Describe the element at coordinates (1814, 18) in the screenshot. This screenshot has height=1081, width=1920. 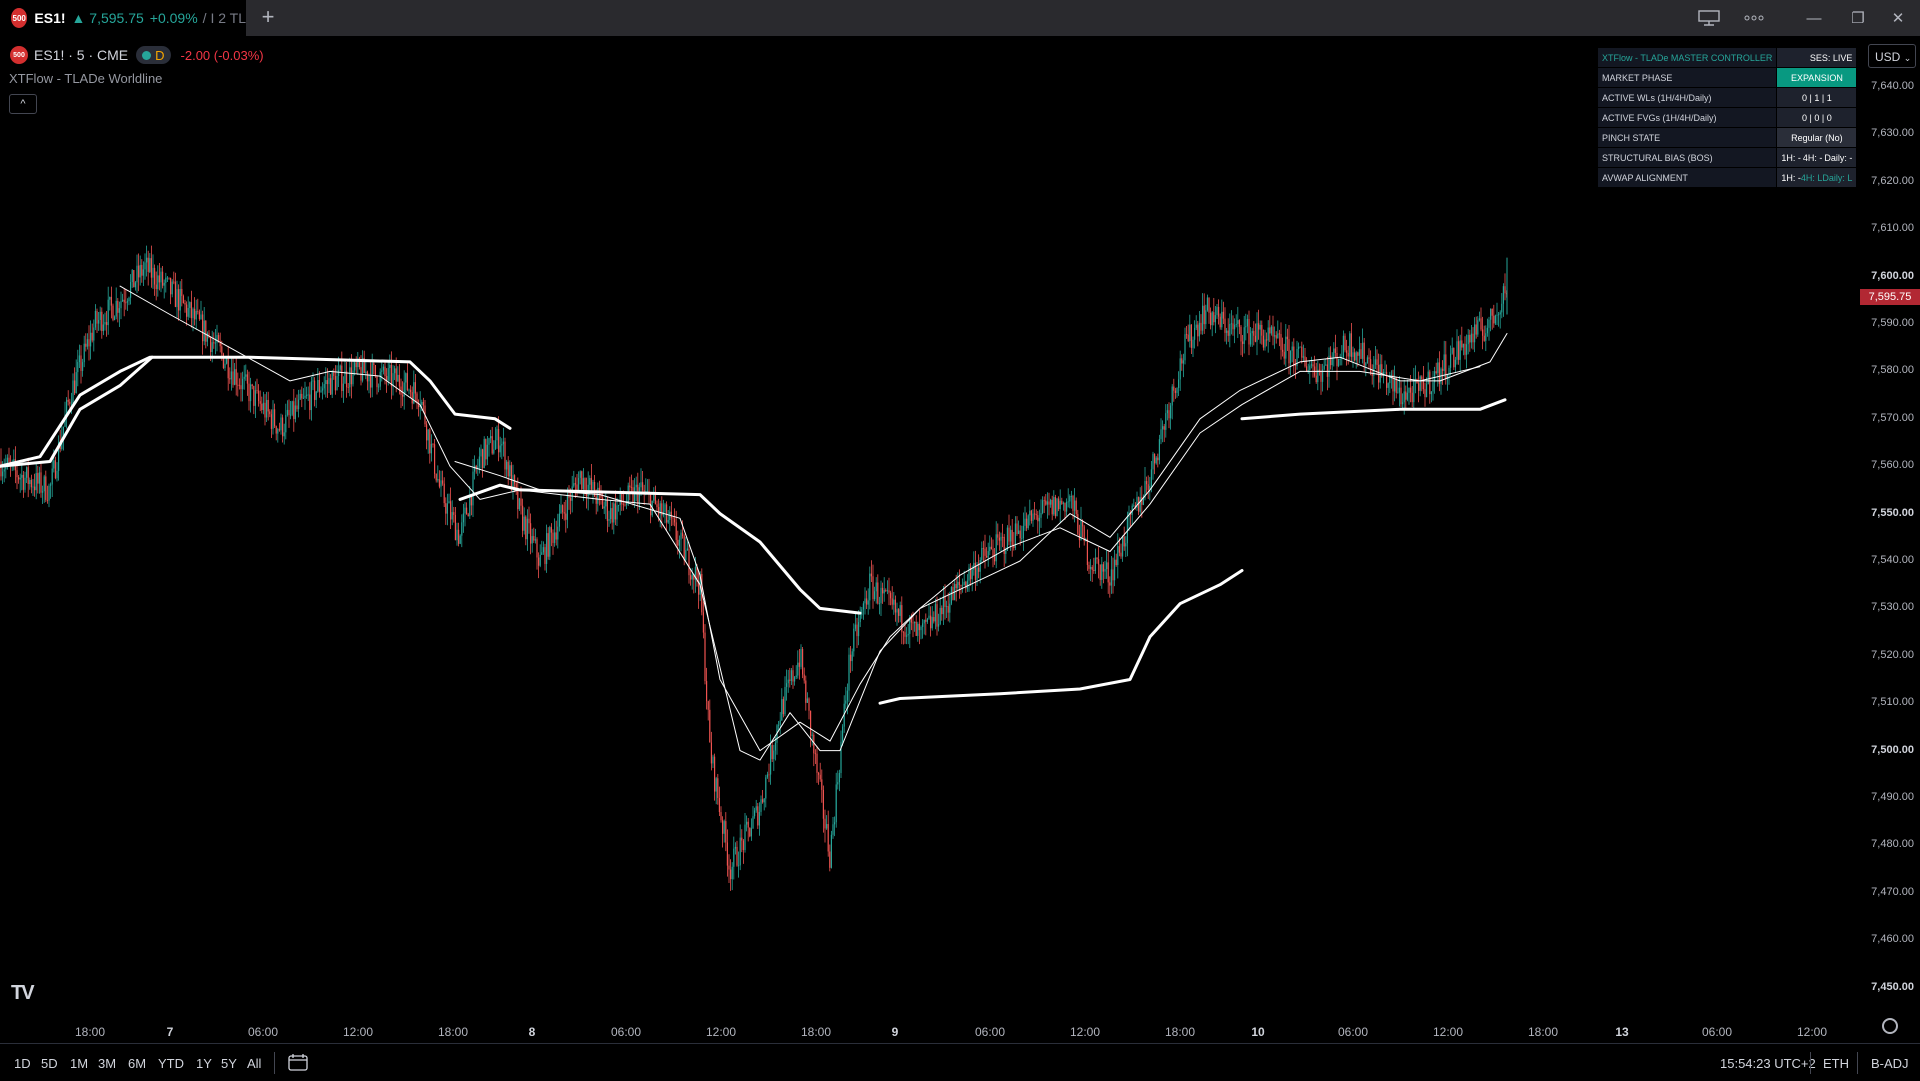
I see `minimize-button: —` at that location.